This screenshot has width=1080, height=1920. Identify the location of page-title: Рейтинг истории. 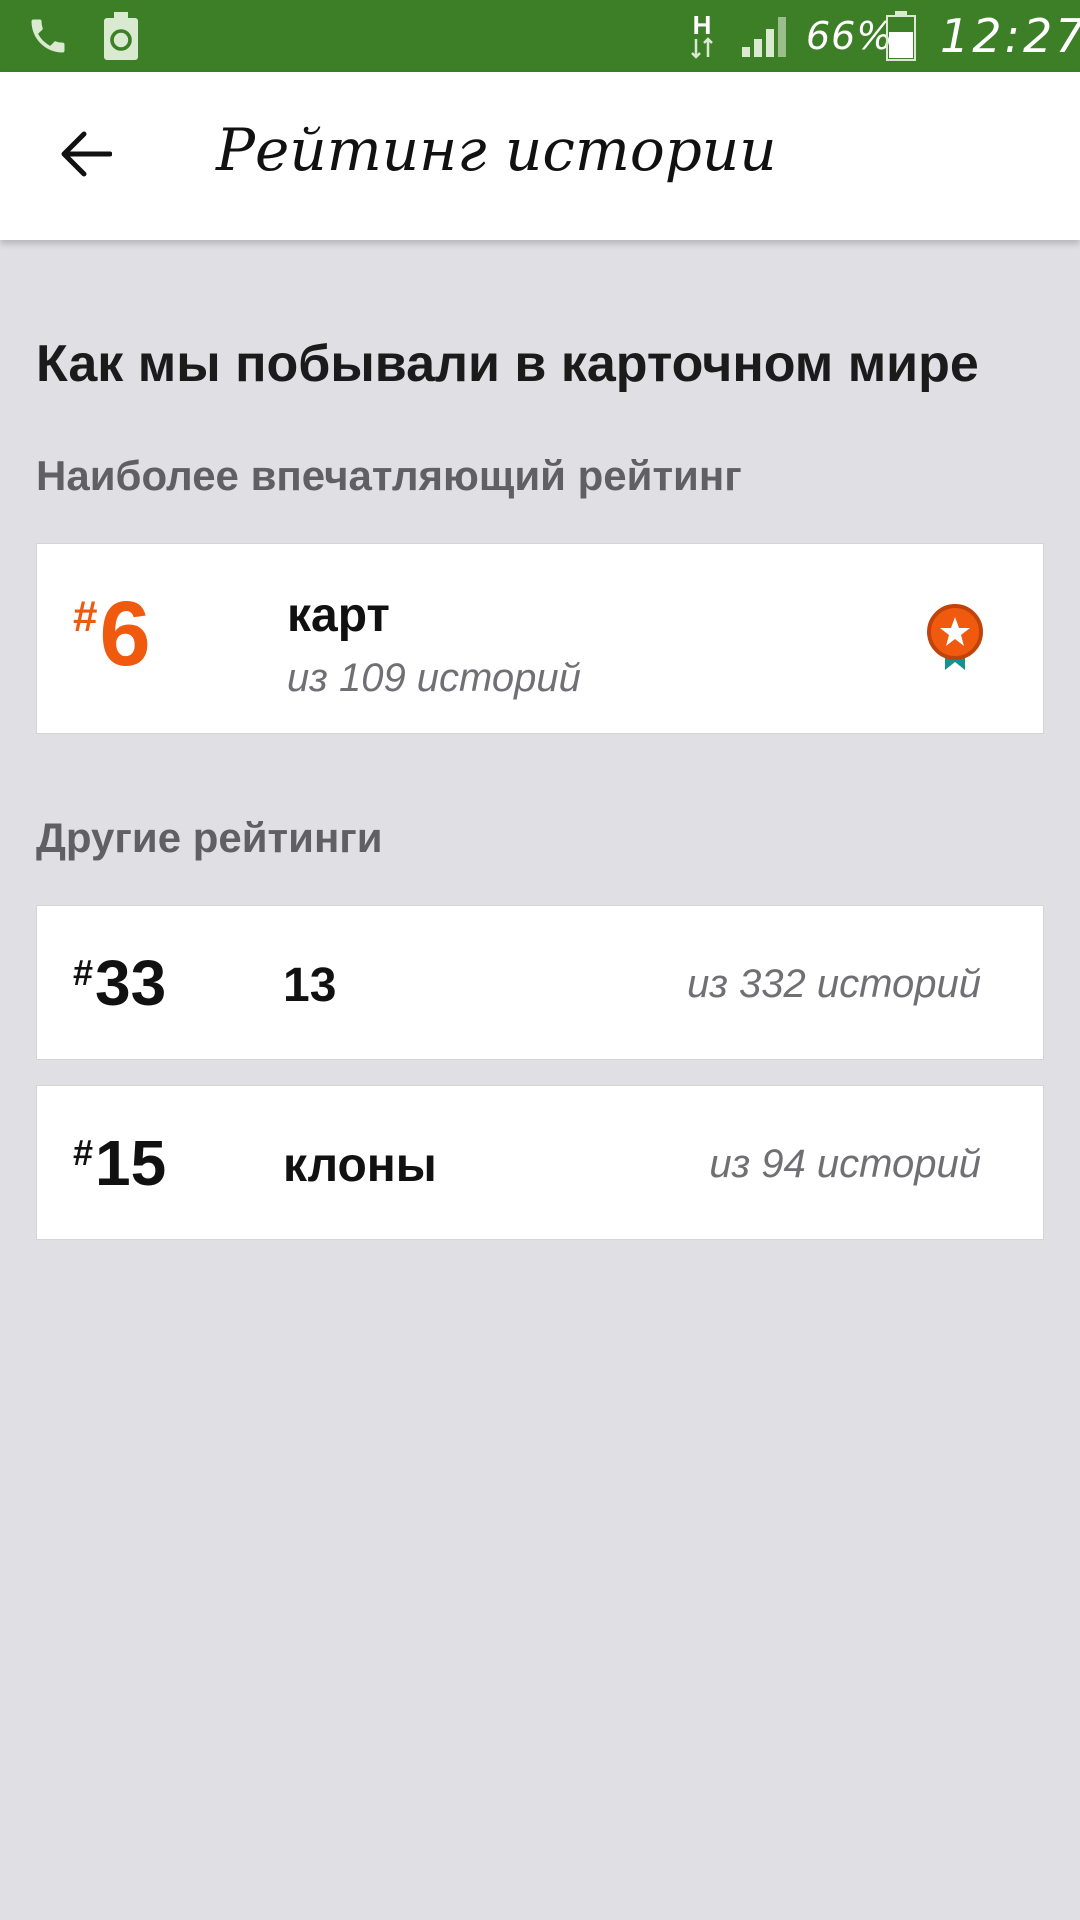
(496, 150).